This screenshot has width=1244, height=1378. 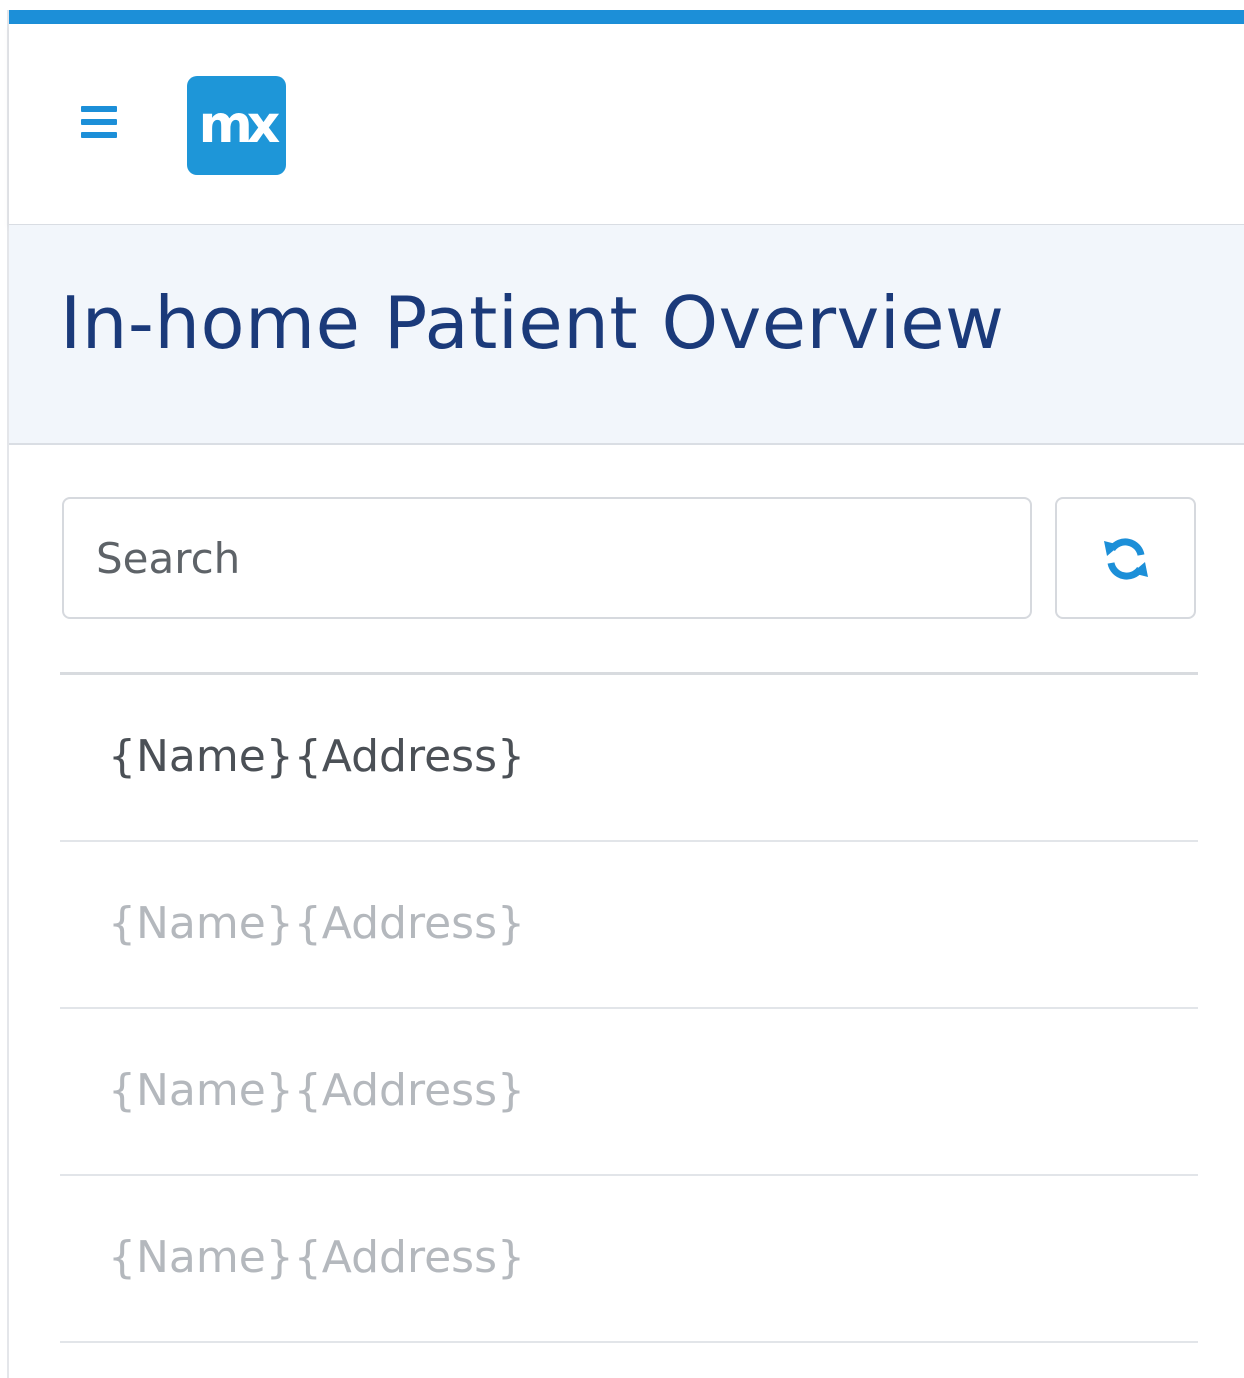 What do you see at coordinates (532, 323) in the screenshot?
I see `page-title: In-home Patient Overview` at bounding box center [532, 323].